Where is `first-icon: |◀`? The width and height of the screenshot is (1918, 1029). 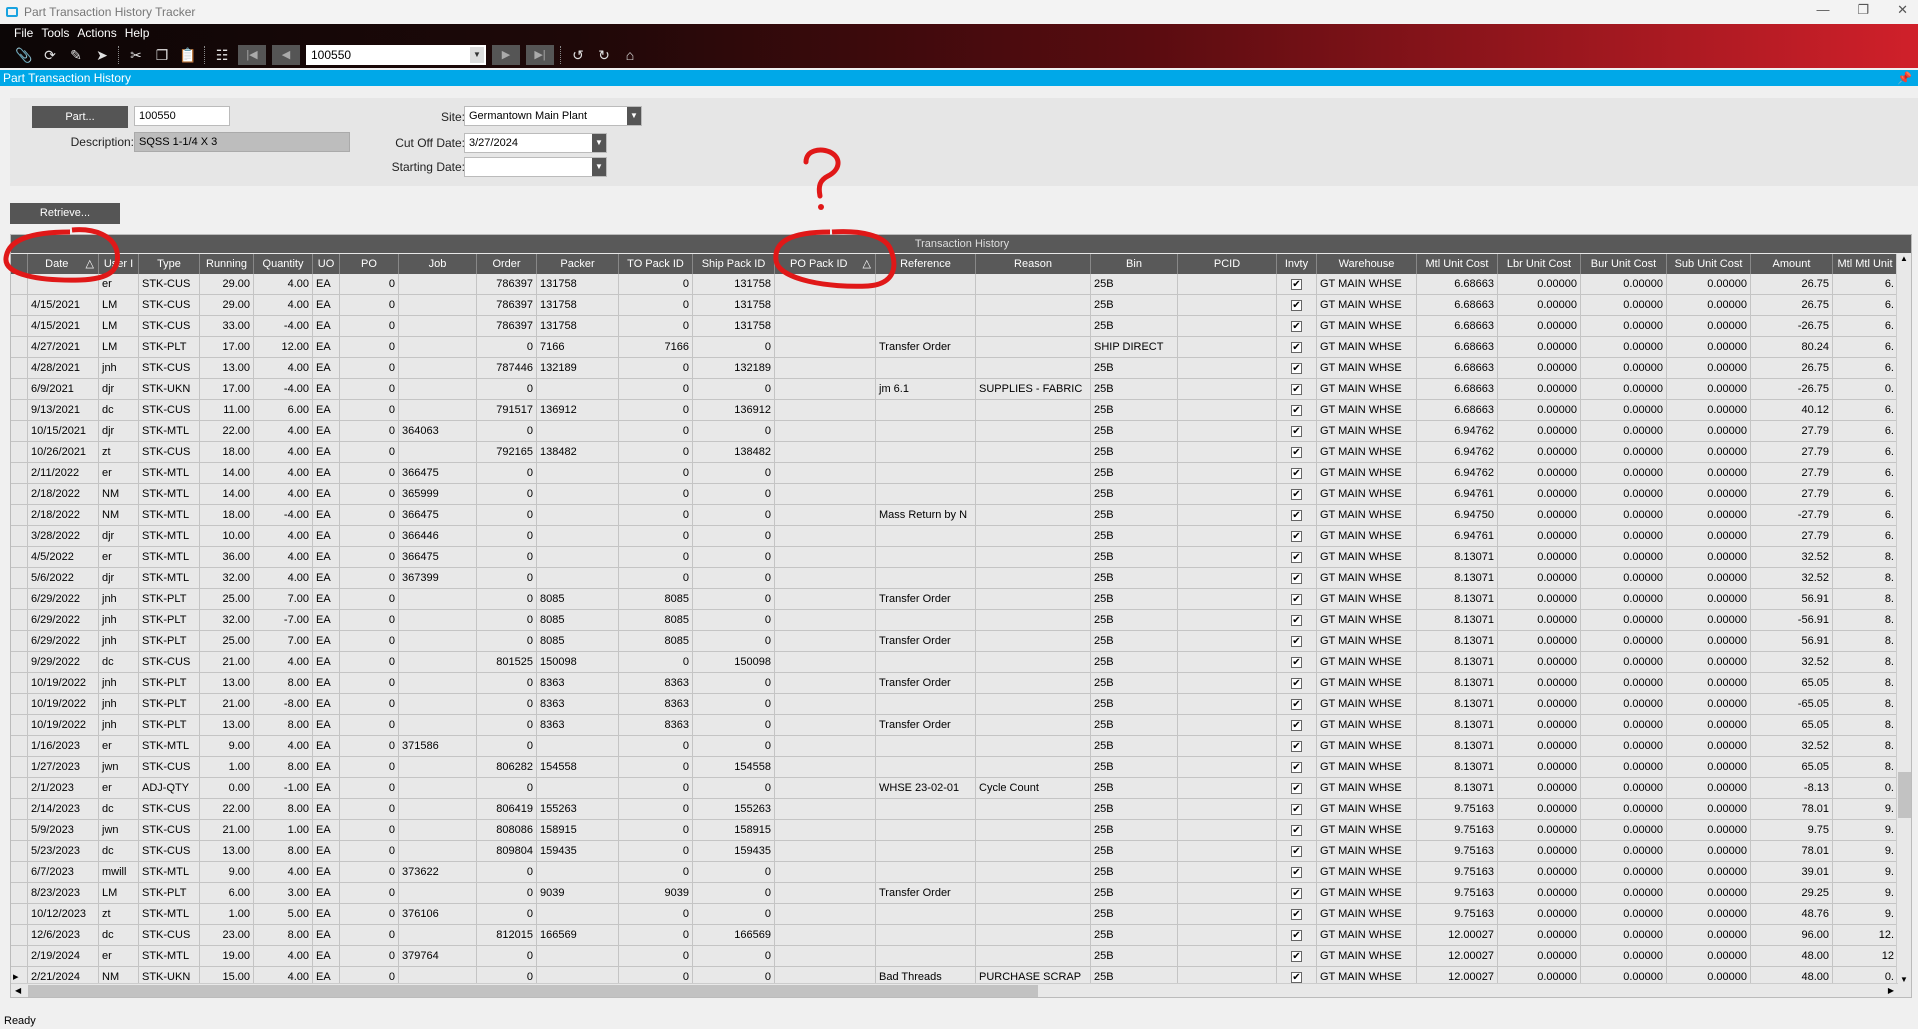
first-icon: |◀ is located at coordinates (252, 55).